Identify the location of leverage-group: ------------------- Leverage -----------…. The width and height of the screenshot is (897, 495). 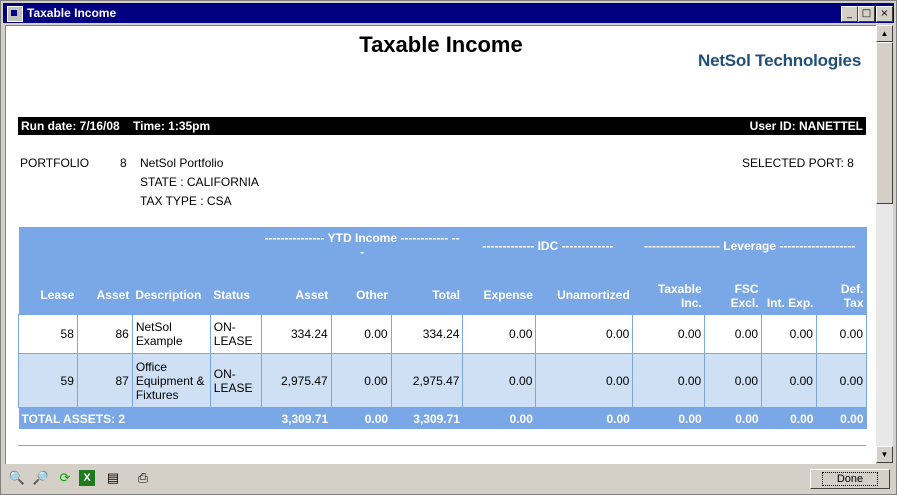
(749, 244).